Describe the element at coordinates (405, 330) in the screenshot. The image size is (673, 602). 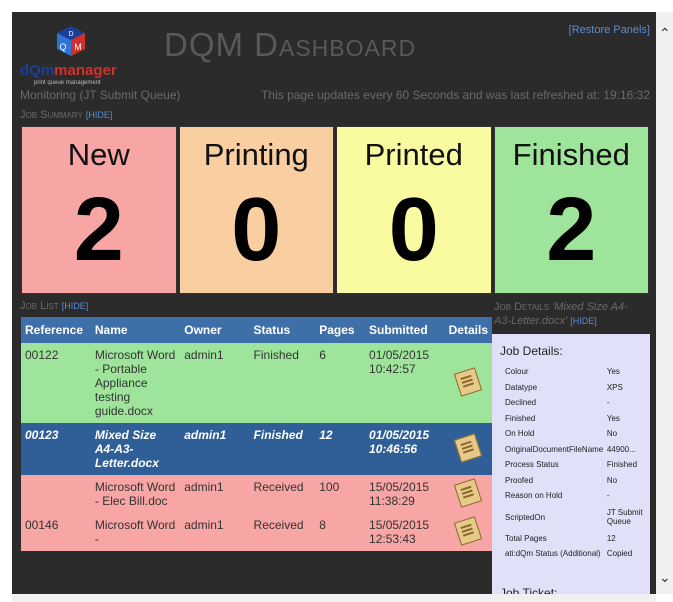
I see `col-submitted: Submitted` at that location.